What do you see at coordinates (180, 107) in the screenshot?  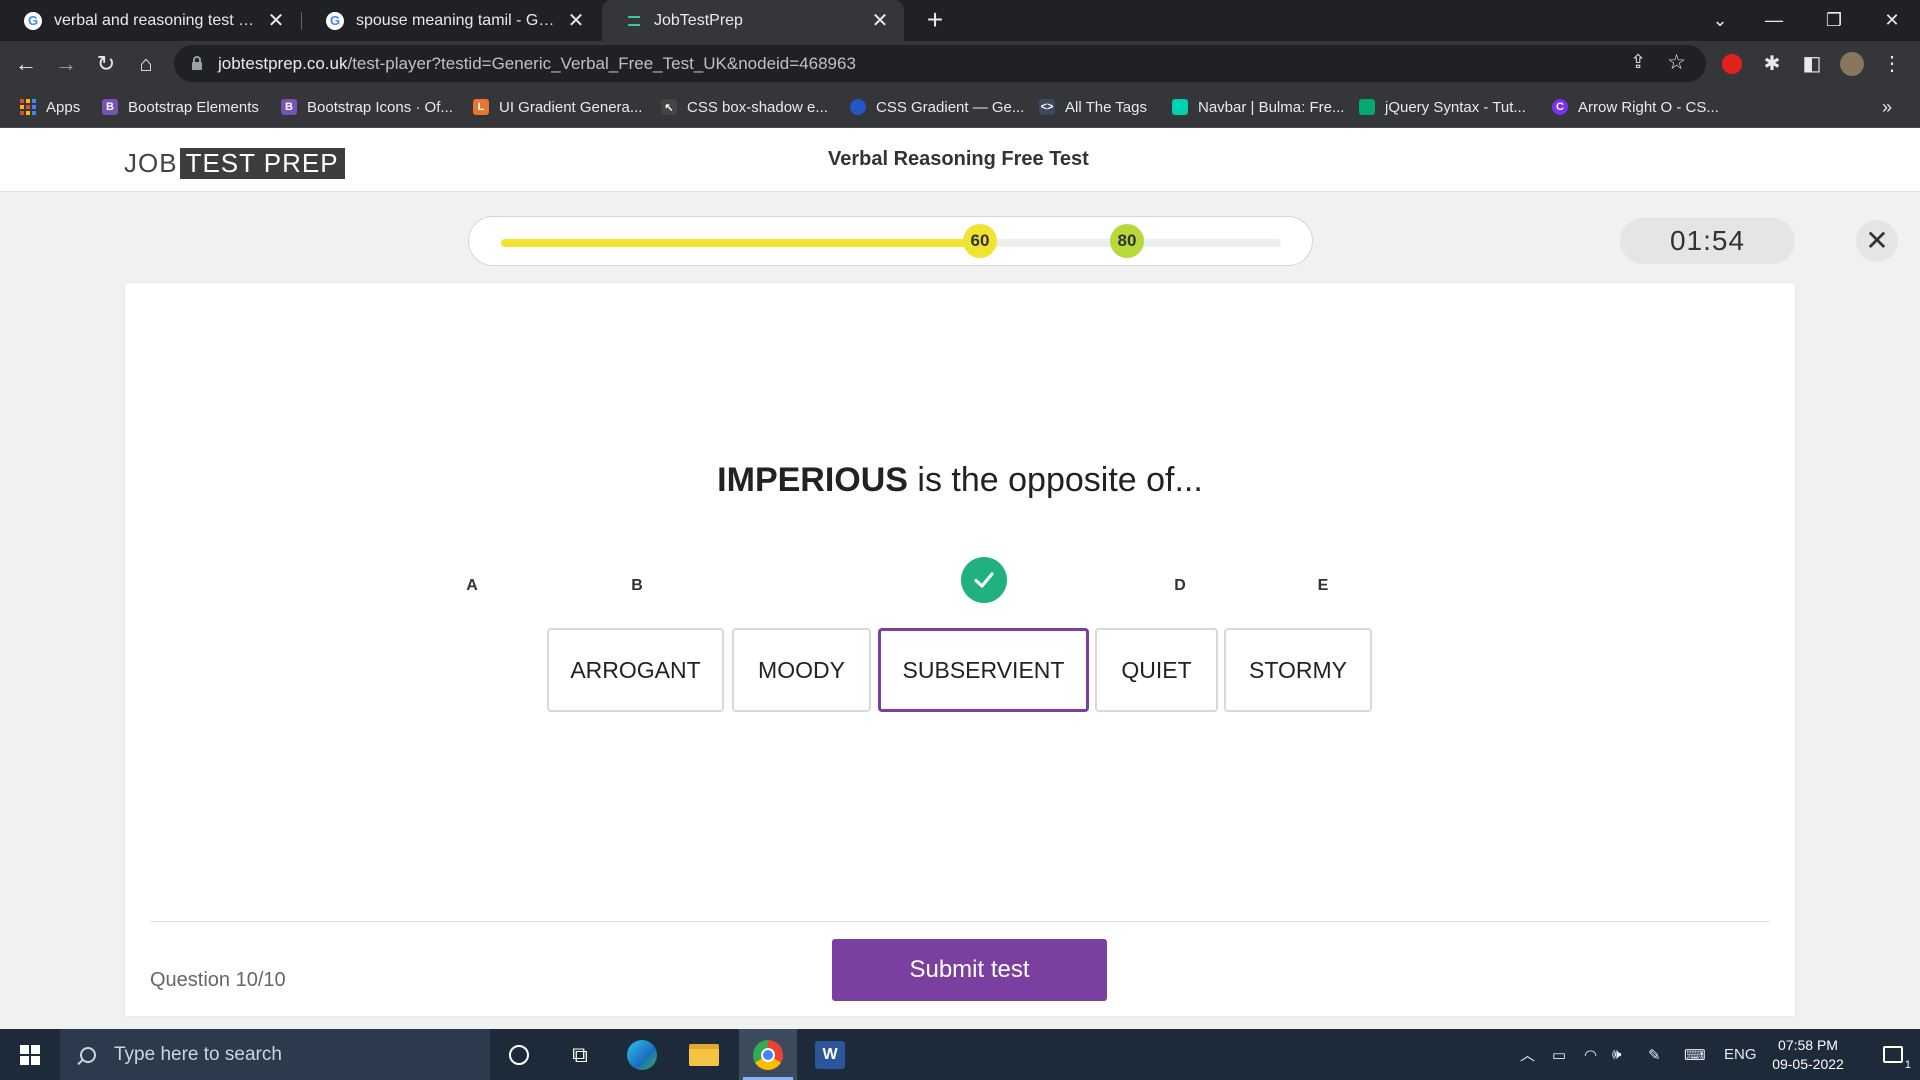 I see `bookmark-bootstrap-elements: B Bootstrap Elements` at bounding box center [180, 107].